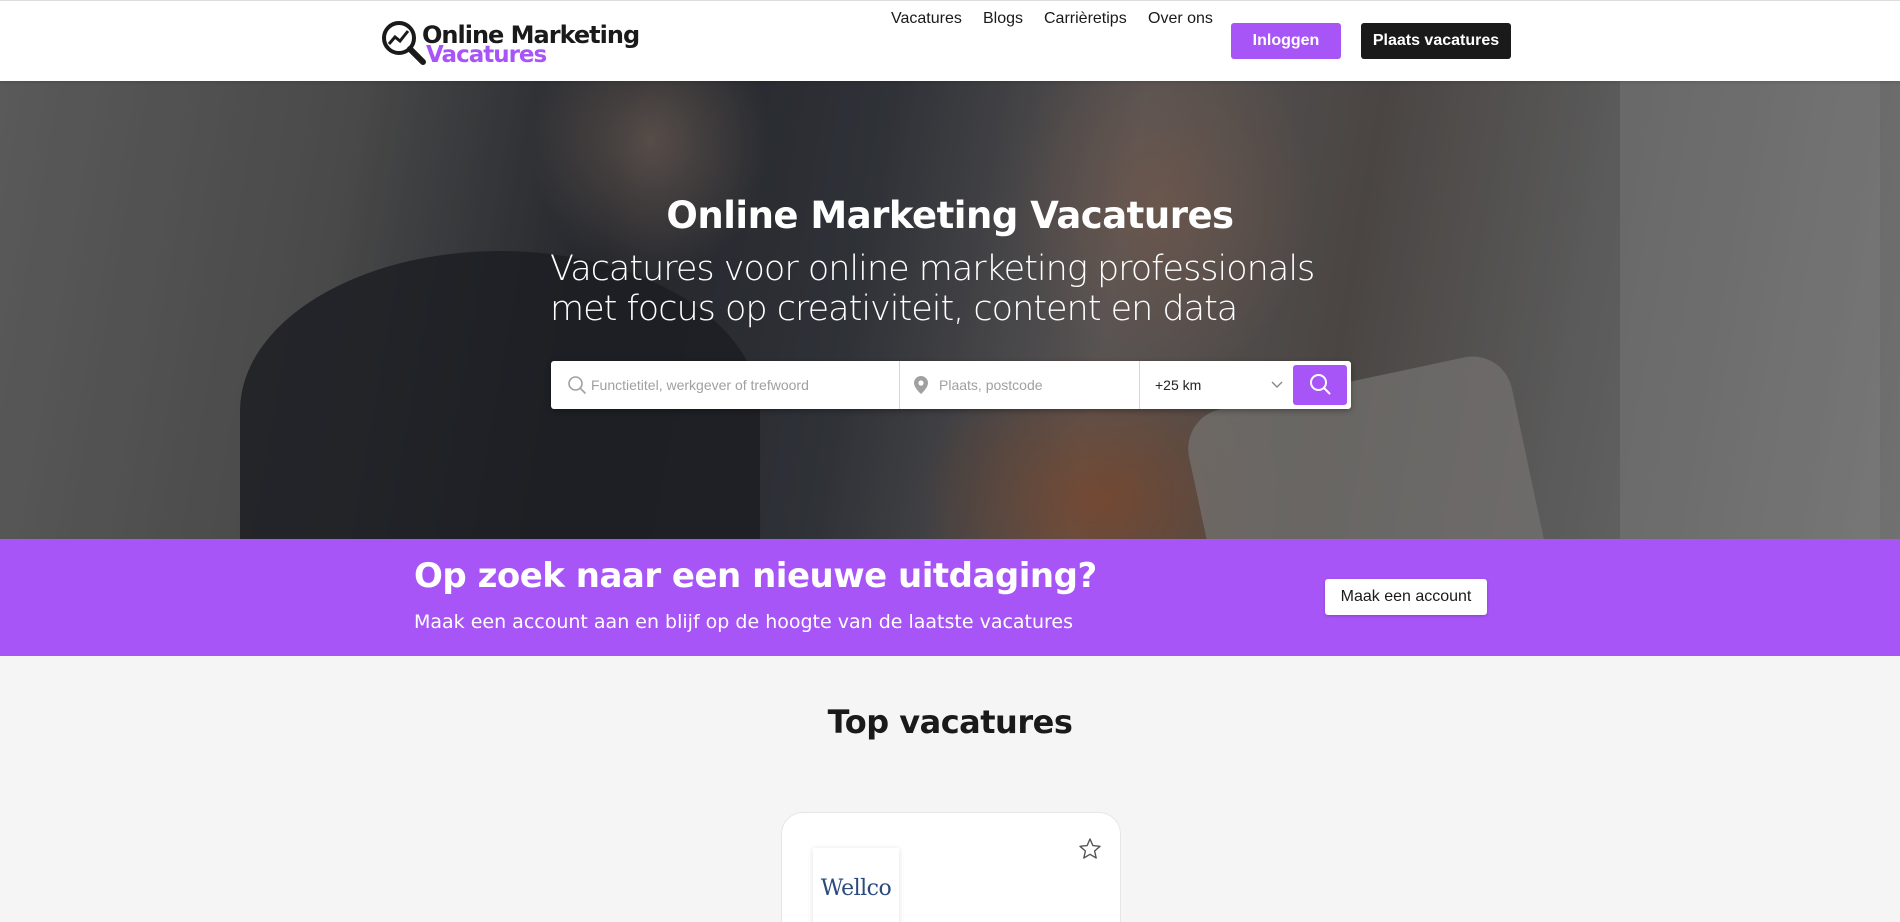  Describe the element at coordinates (755, 576) in the screenshot. I see `banner-title: Op zoek naar een nieuwe uitdaging?` at that location.